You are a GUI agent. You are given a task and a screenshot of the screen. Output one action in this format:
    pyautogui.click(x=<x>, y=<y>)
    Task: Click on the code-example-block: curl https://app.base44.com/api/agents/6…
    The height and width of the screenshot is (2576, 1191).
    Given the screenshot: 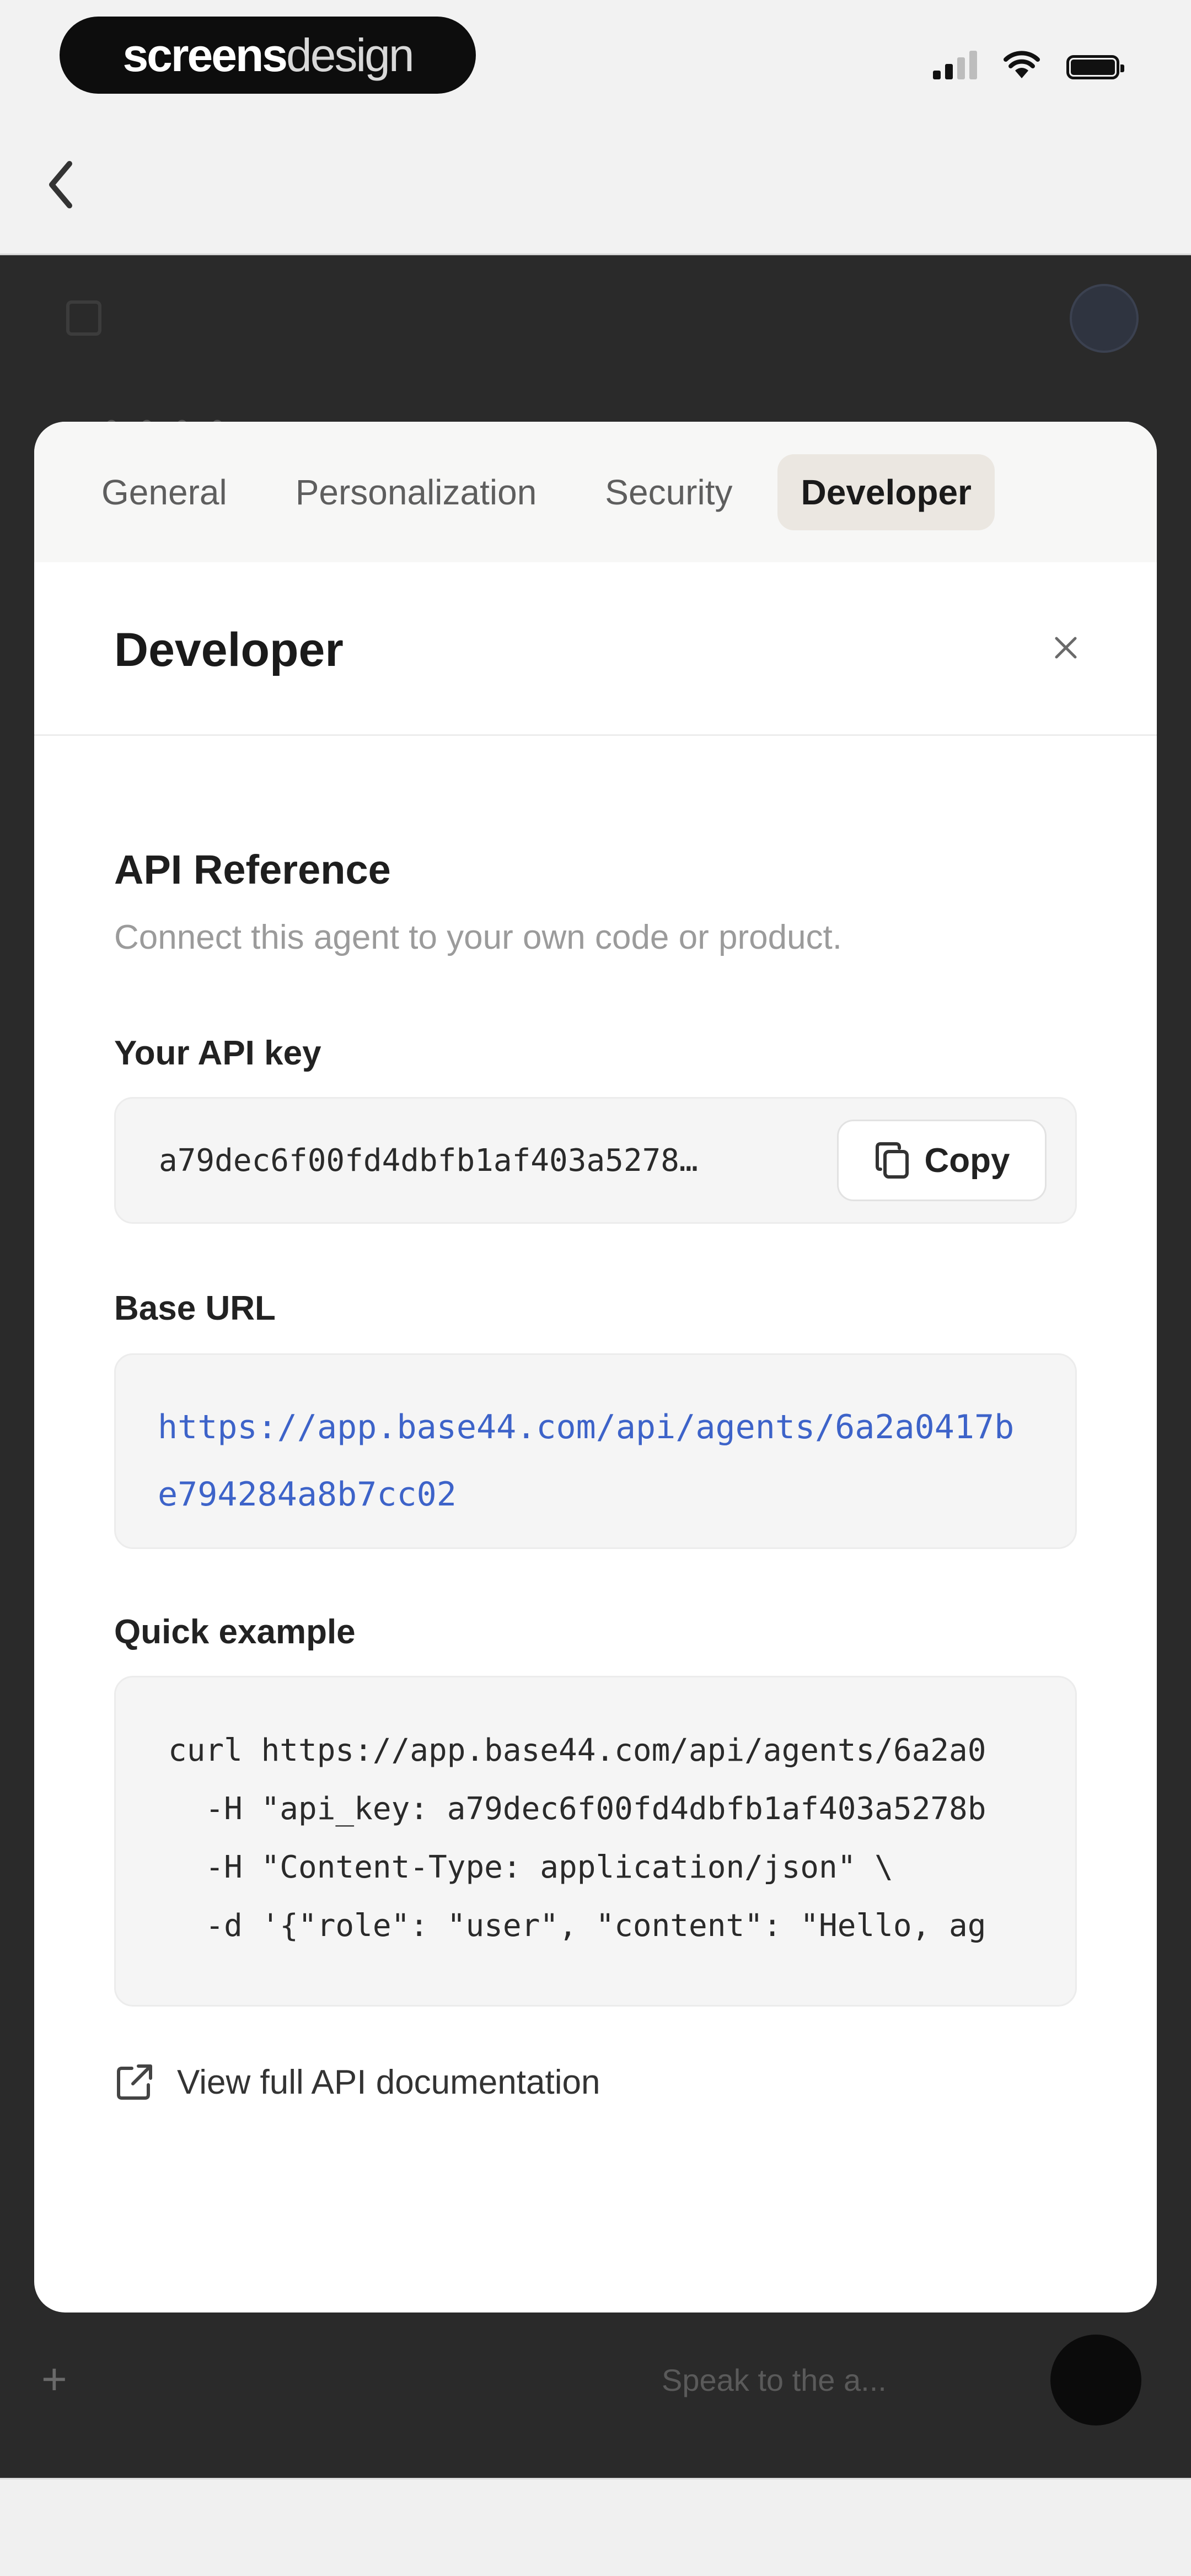 What is the action you would take?
    pyautogui.click(x=595, y=1841)
    